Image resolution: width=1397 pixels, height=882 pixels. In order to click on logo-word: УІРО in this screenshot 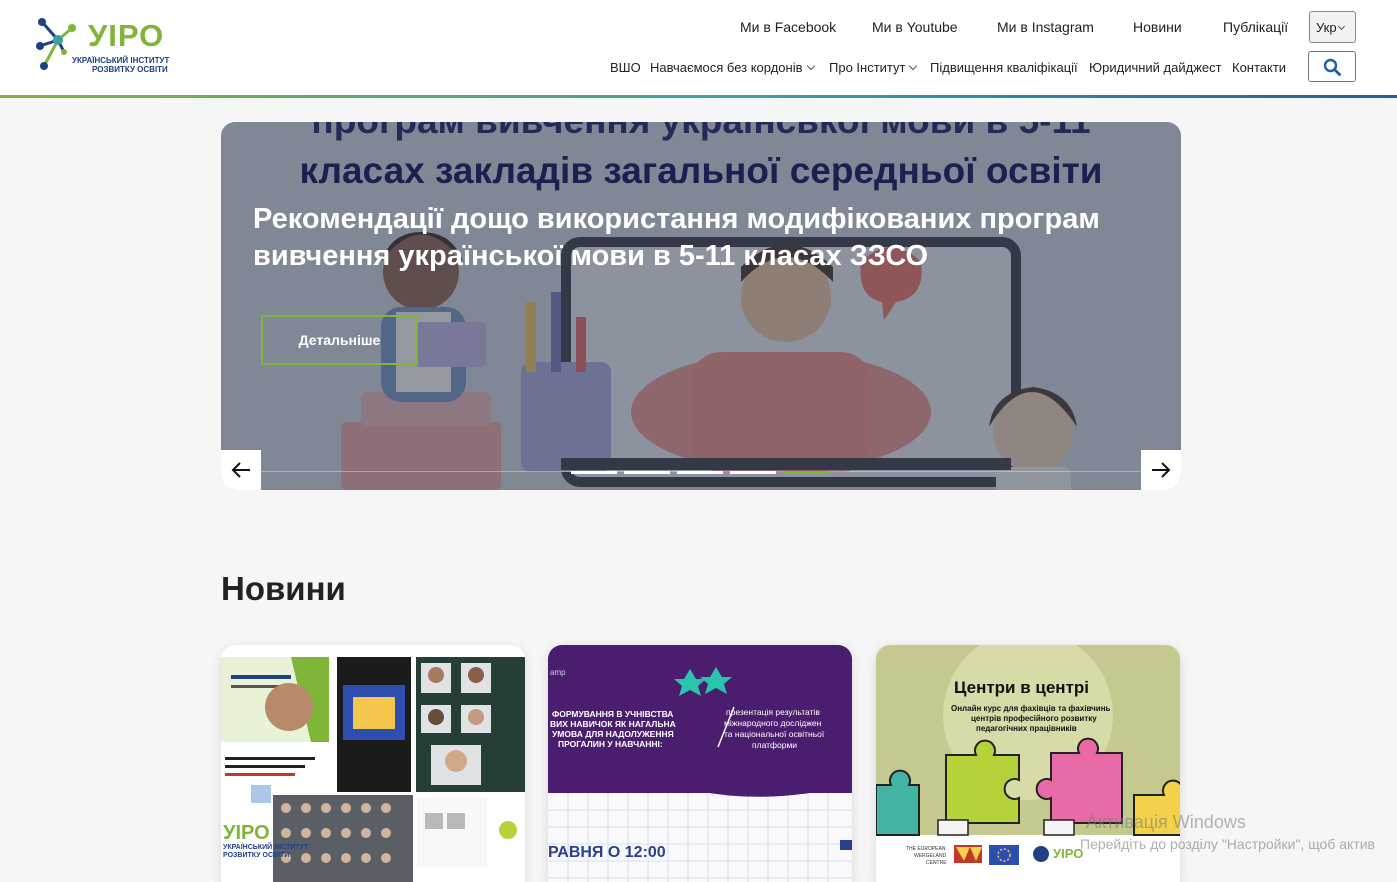, I will do `click(126, 35)`.